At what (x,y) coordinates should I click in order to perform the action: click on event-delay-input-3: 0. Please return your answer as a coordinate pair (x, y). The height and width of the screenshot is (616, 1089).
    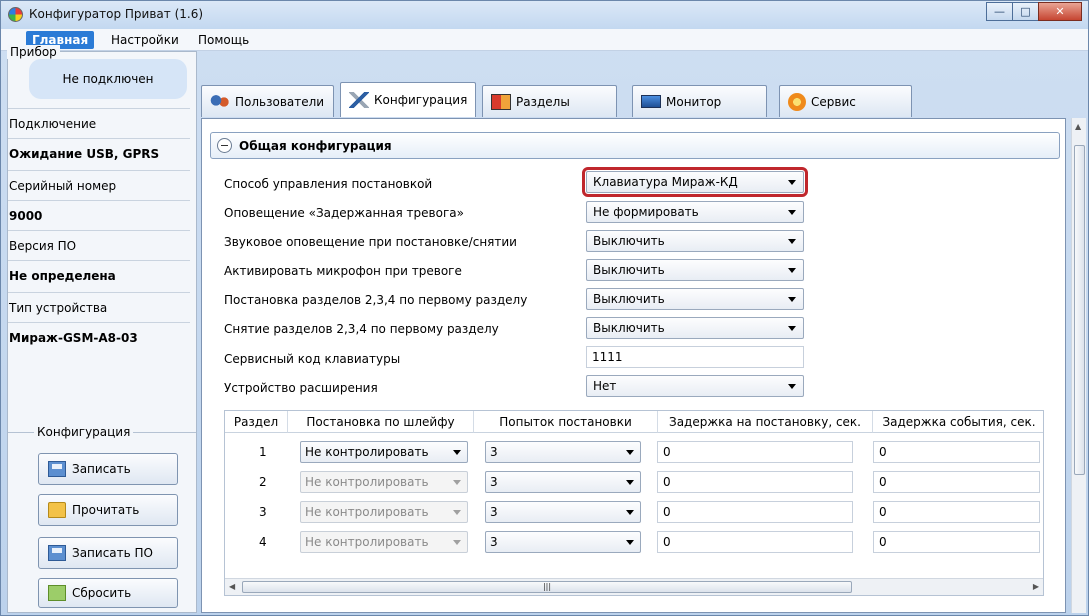
    Looking at the image, I should click on (956, 512).